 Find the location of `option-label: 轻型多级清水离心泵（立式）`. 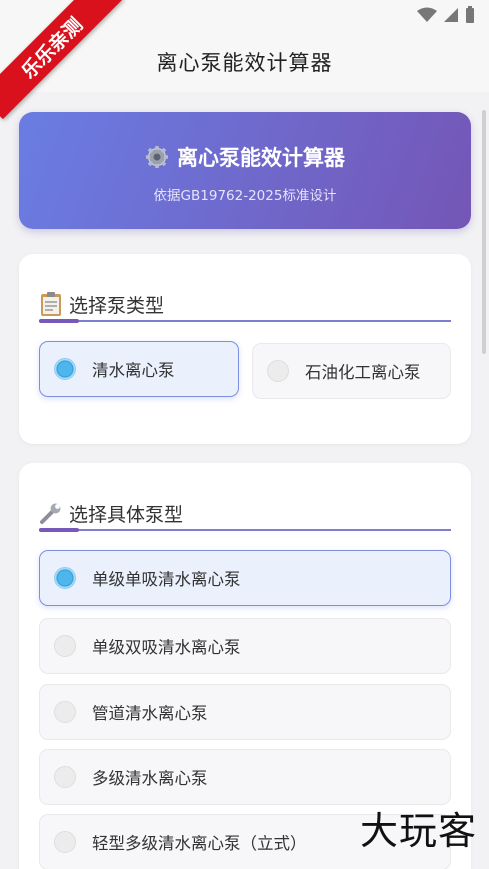

option-label: 轻型多级清水离心泵（立式） is located at coordinates (199, 843).